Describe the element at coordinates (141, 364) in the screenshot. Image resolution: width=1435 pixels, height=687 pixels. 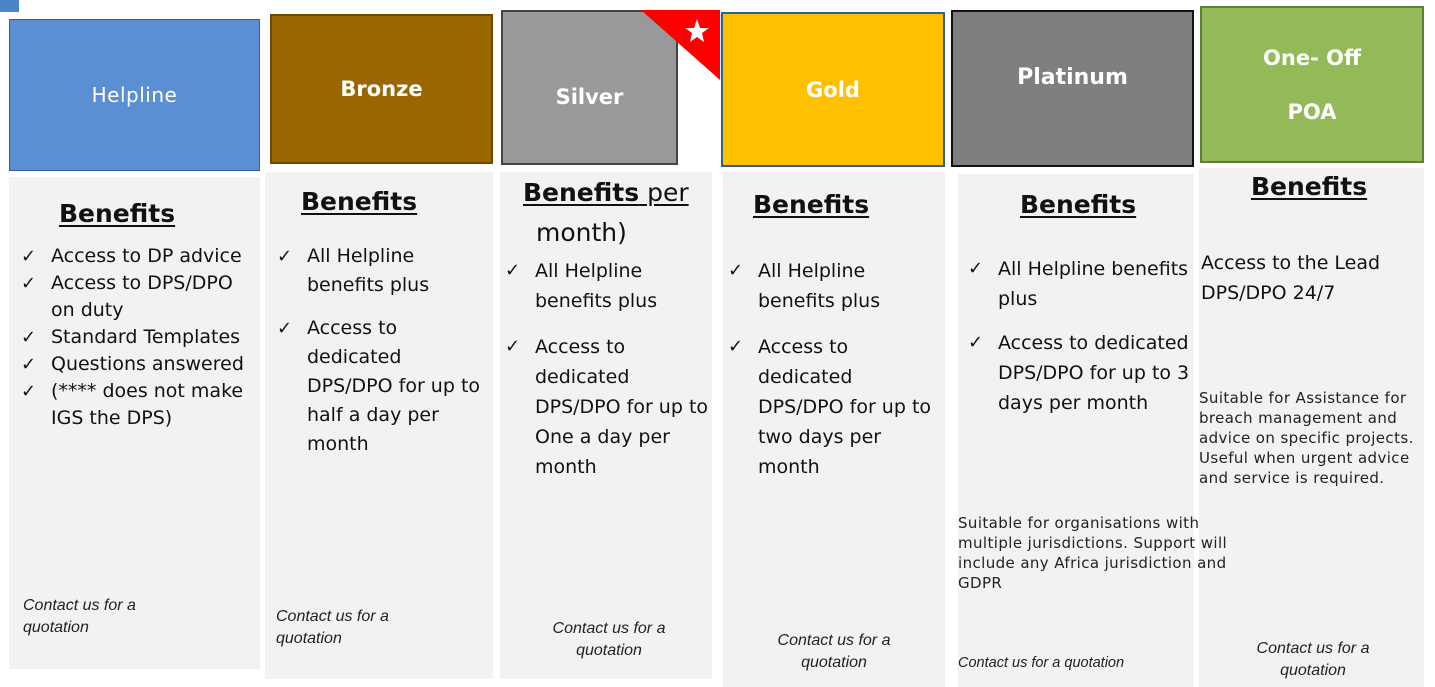
I see `list-item: Questions answered` at that location.